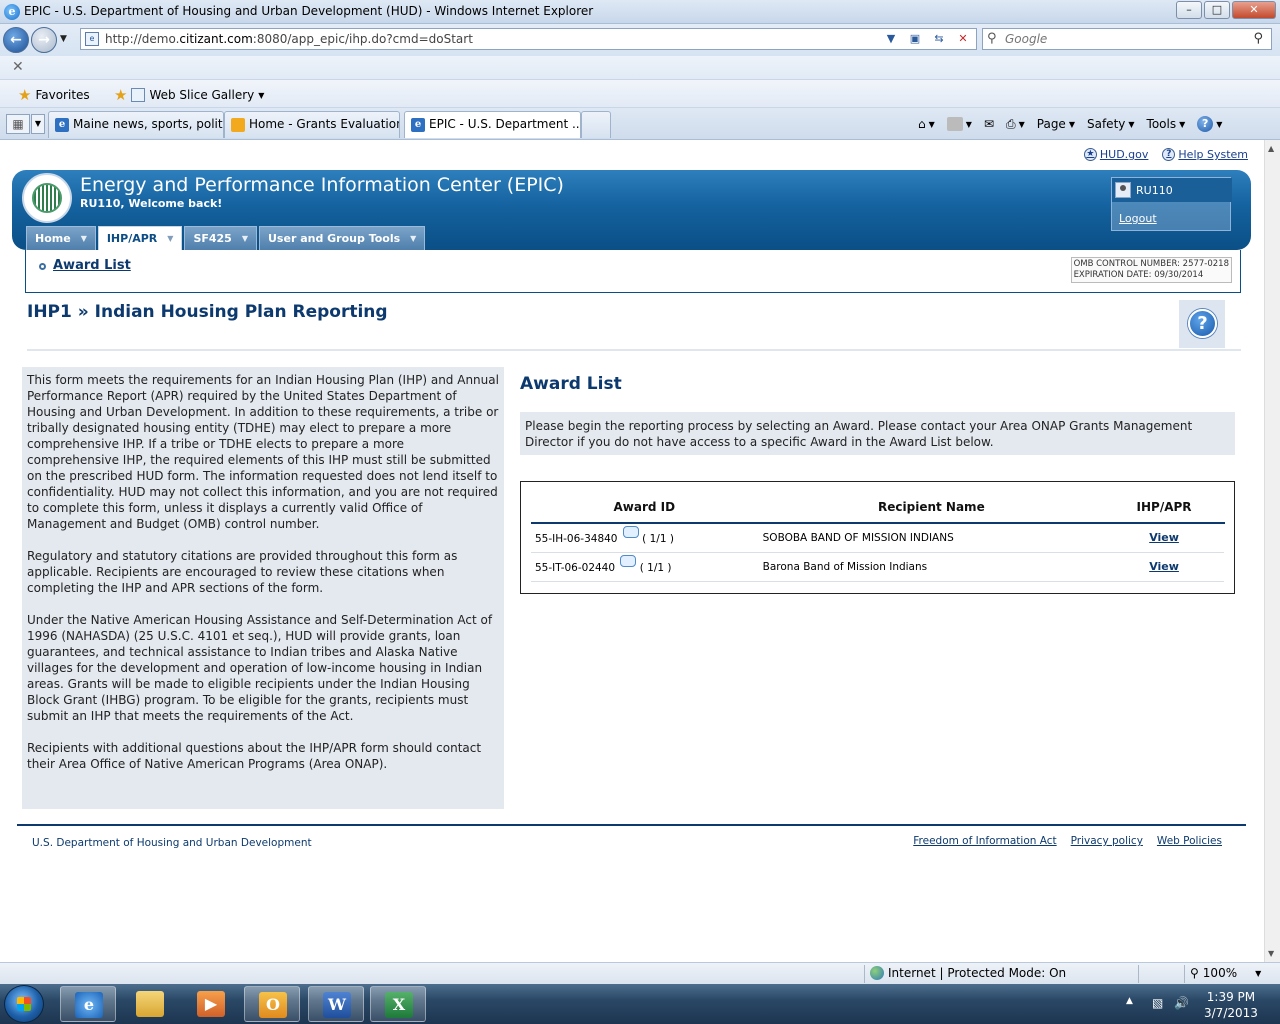 Image resolution: width=1280 pixels, height=1024 pixels. I want to click on search-field: ⚲ ⚲, so click(1127, 39).